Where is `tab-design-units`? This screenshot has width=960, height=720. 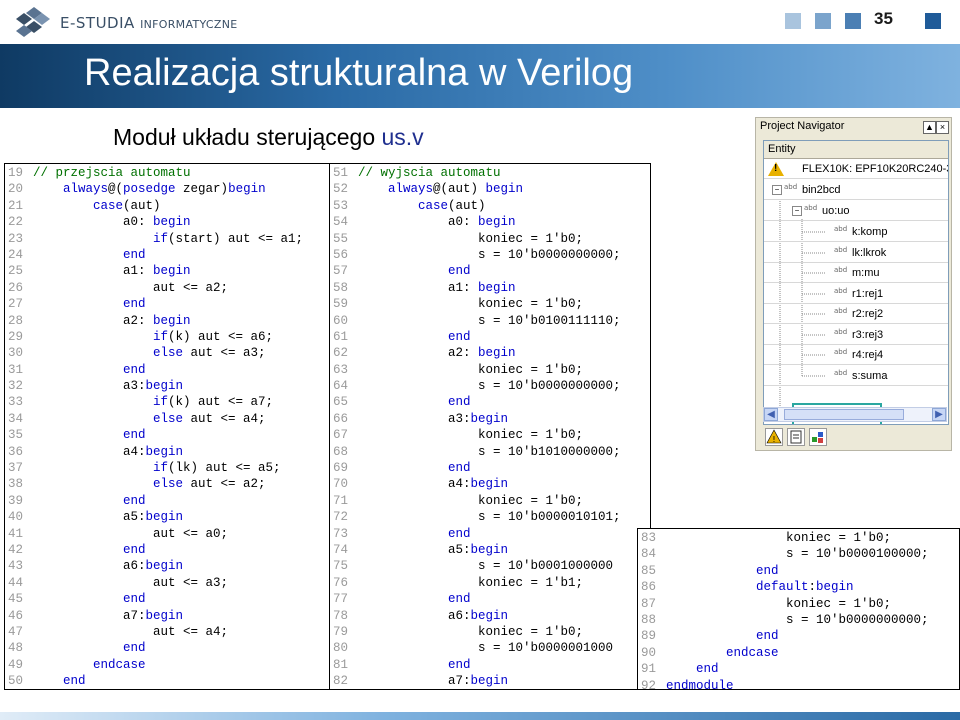
tab-design-units is located at coordinates (818, 437).